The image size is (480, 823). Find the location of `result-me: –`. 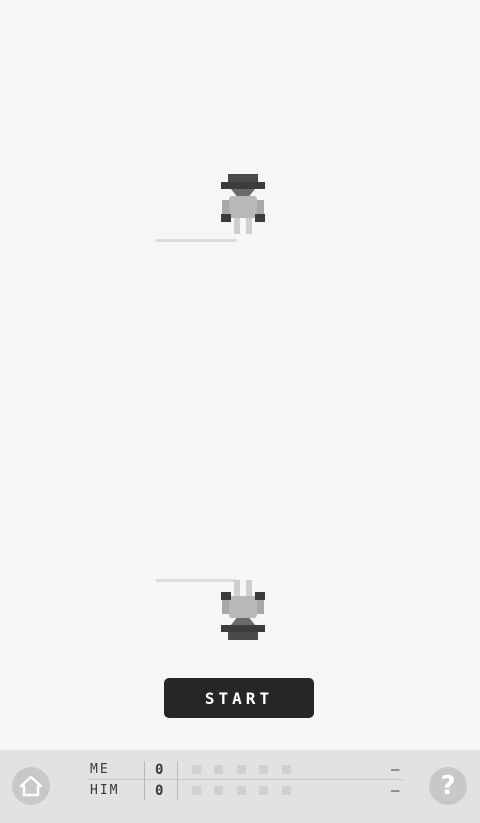

result-me: – is located at coordinates (395, 770).